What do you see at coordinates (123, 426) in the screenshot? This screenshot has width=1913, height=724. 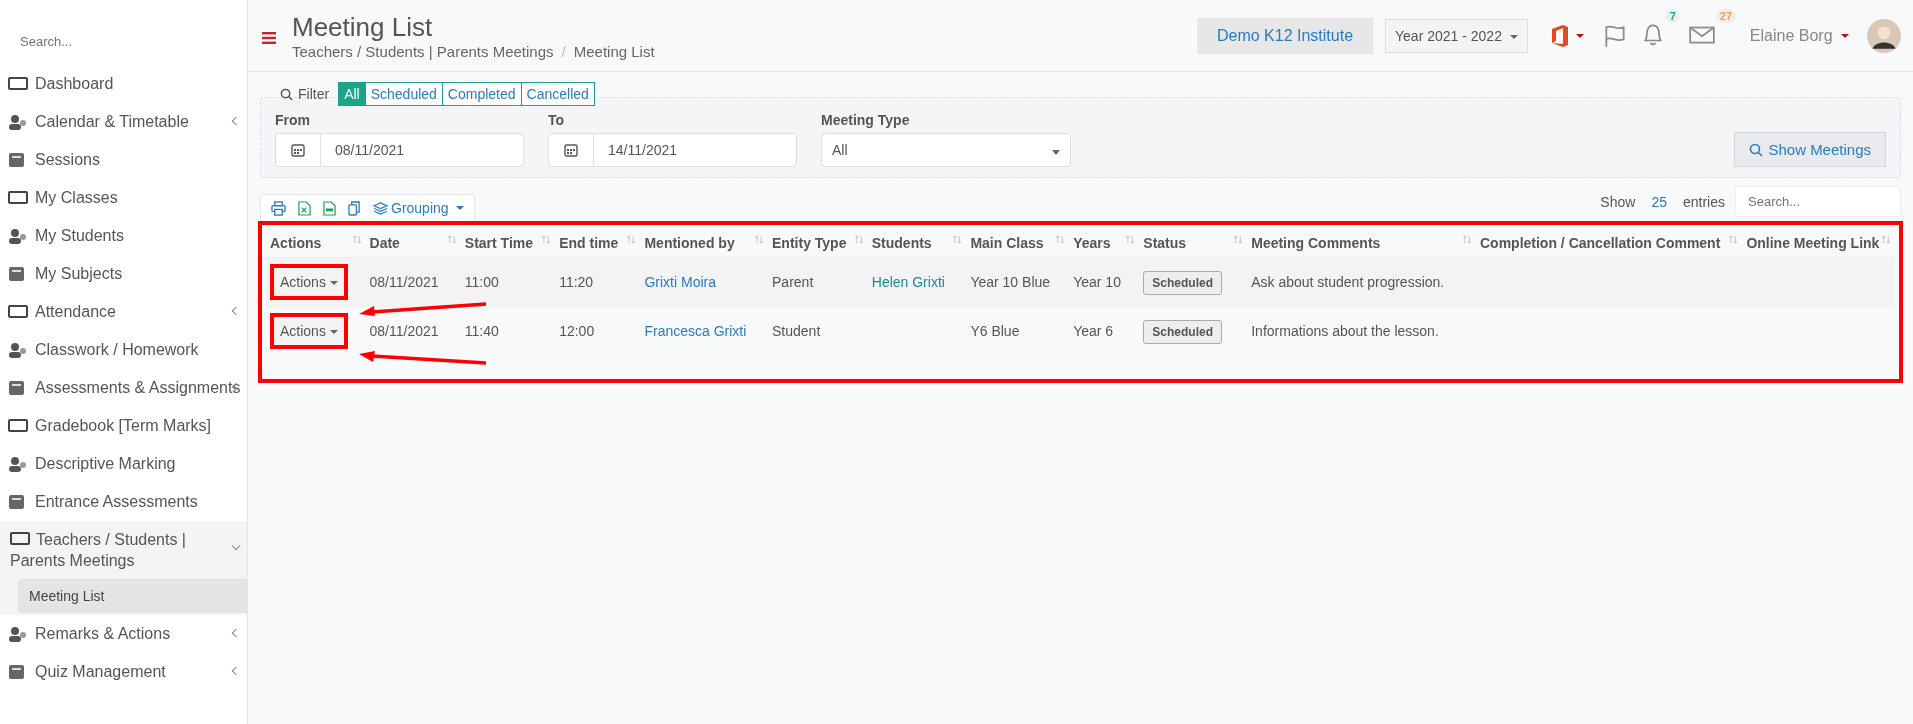 I see `sidebar-item: Gradebook [Term Marks]` at bounding box center [123, 426].